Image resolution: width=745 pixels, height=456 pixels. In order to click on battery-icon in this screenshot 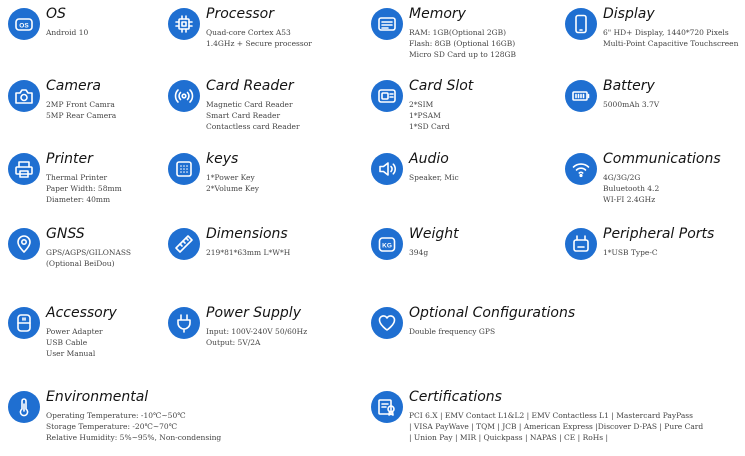, I will do `click(581, 96)`.